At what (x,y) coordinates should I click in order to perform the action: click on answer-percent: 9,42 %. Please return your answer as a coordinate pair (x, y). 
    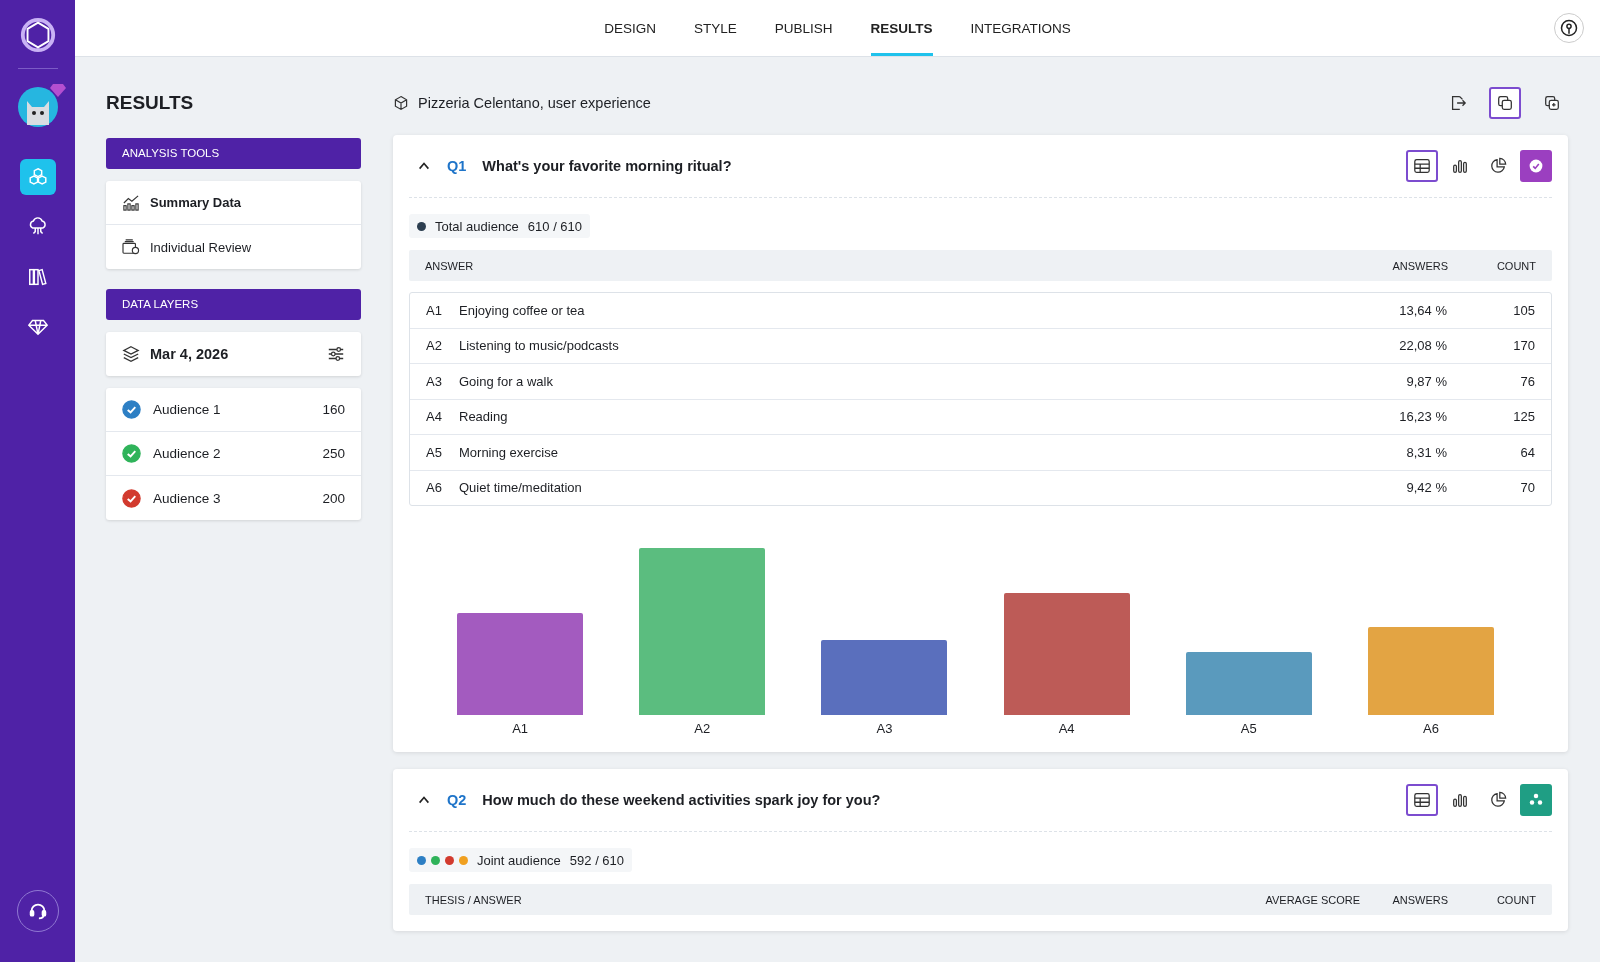
    Looking at the image, I should click on (1426, 488).